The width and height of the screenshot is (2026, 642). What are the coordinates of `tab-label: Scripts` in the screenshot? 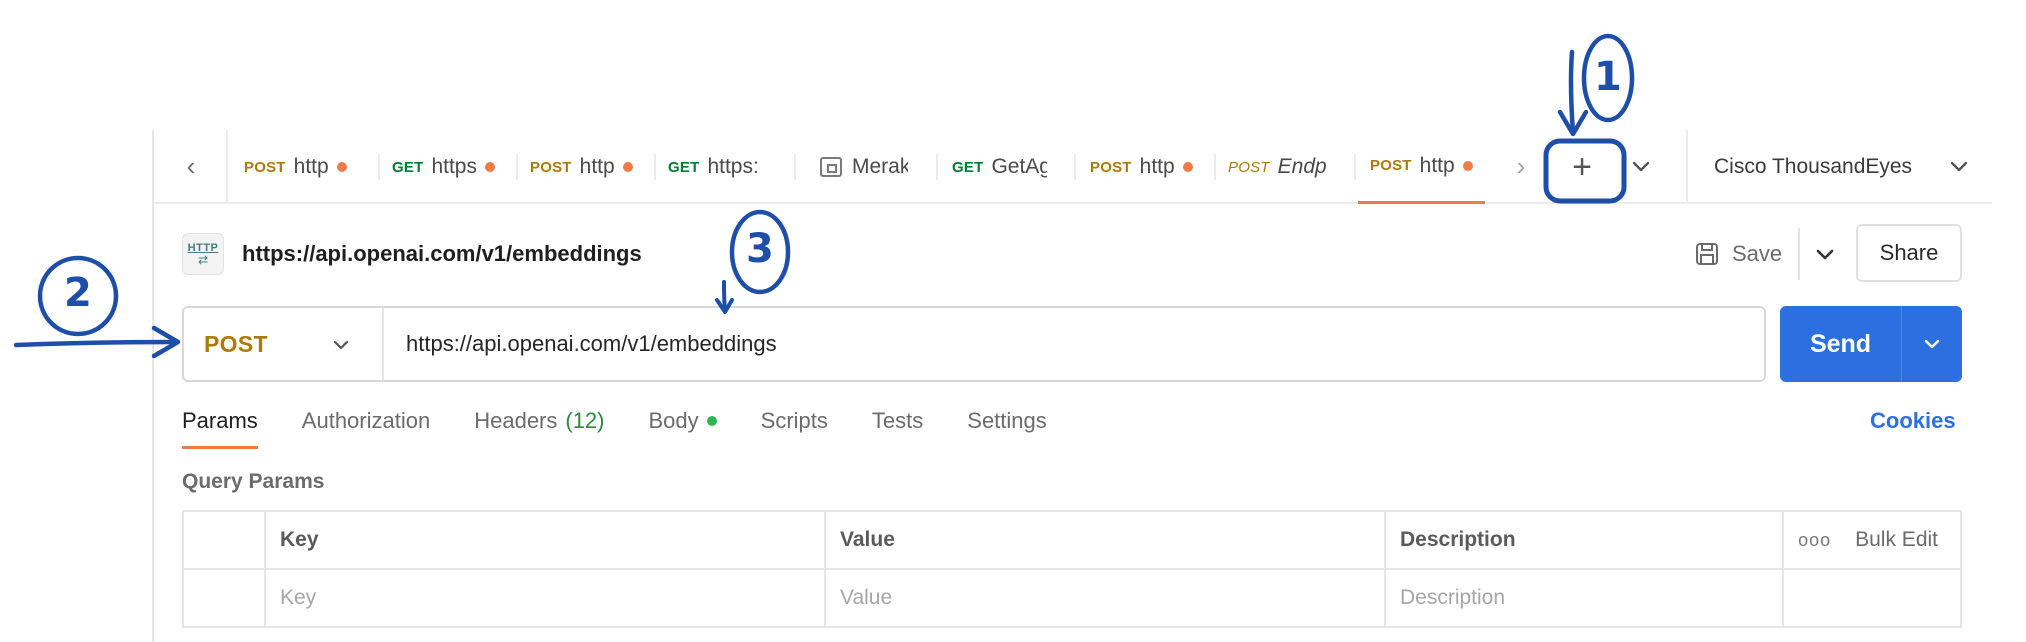 It's located at (794, 420).